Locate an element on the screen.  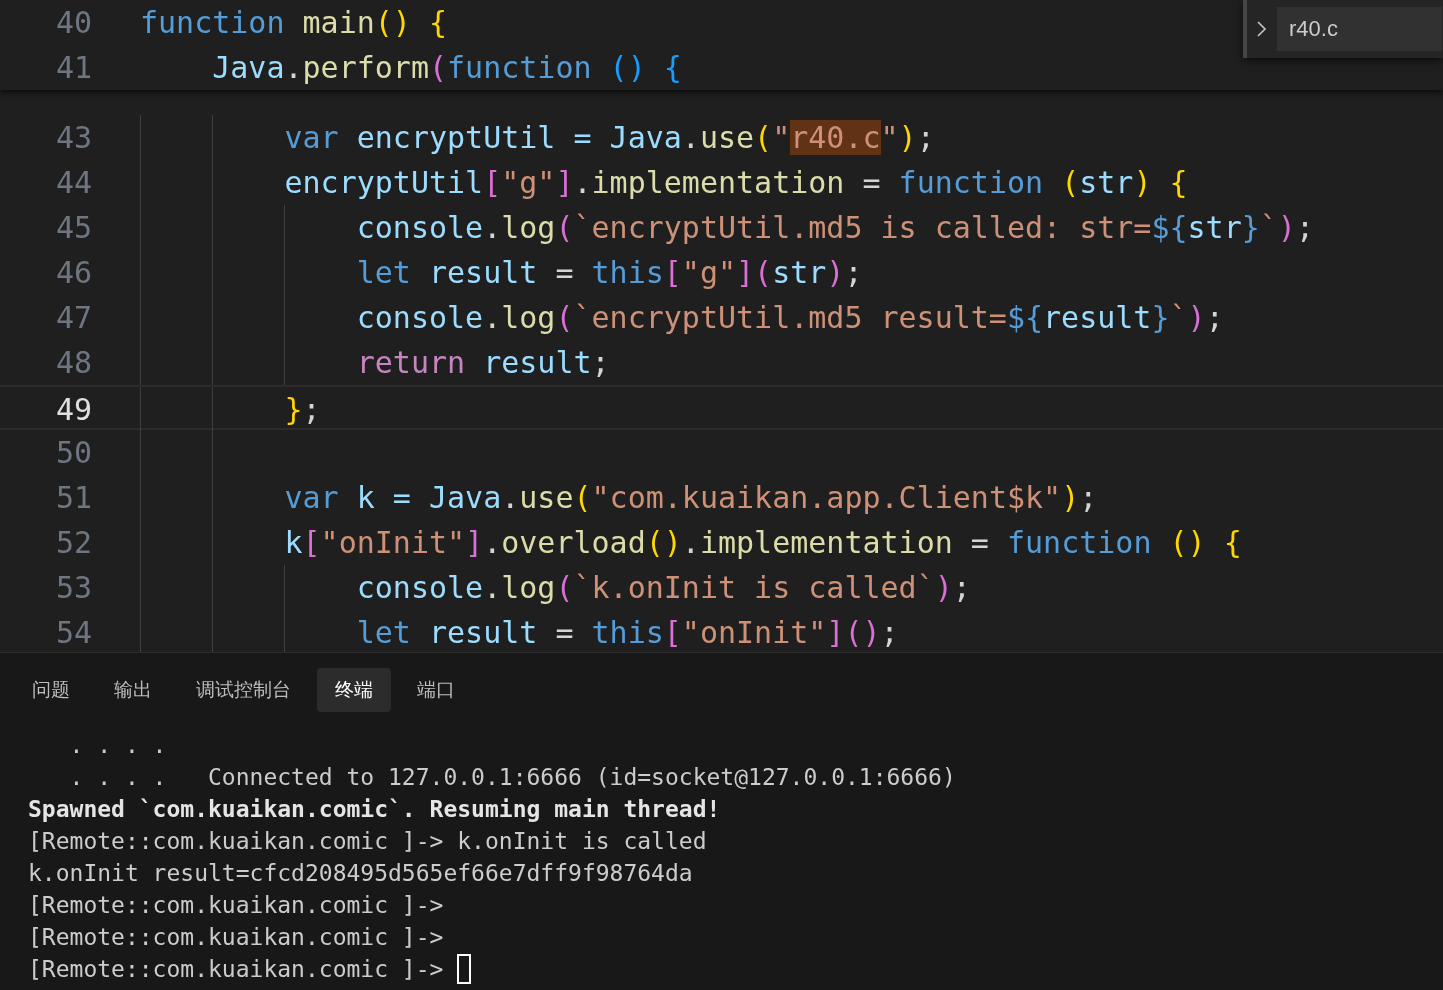
line-number: 47 is located at coordinates (73, 318).